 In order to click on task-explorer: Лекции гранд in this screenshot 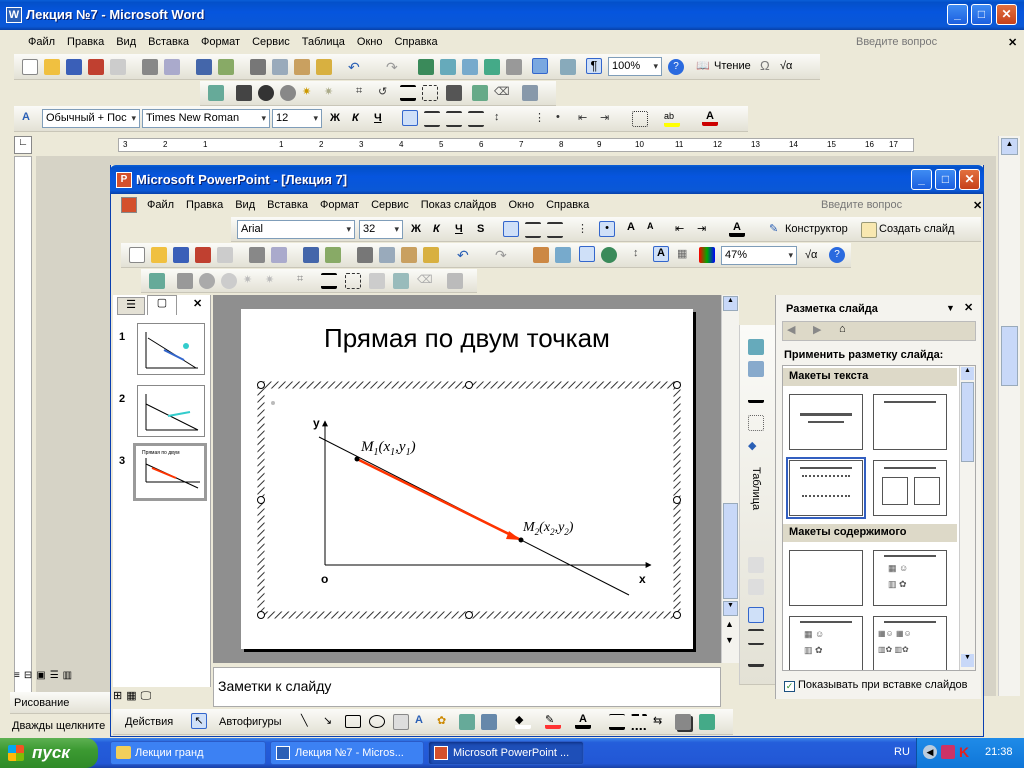, I will do `click(188, 753)`.